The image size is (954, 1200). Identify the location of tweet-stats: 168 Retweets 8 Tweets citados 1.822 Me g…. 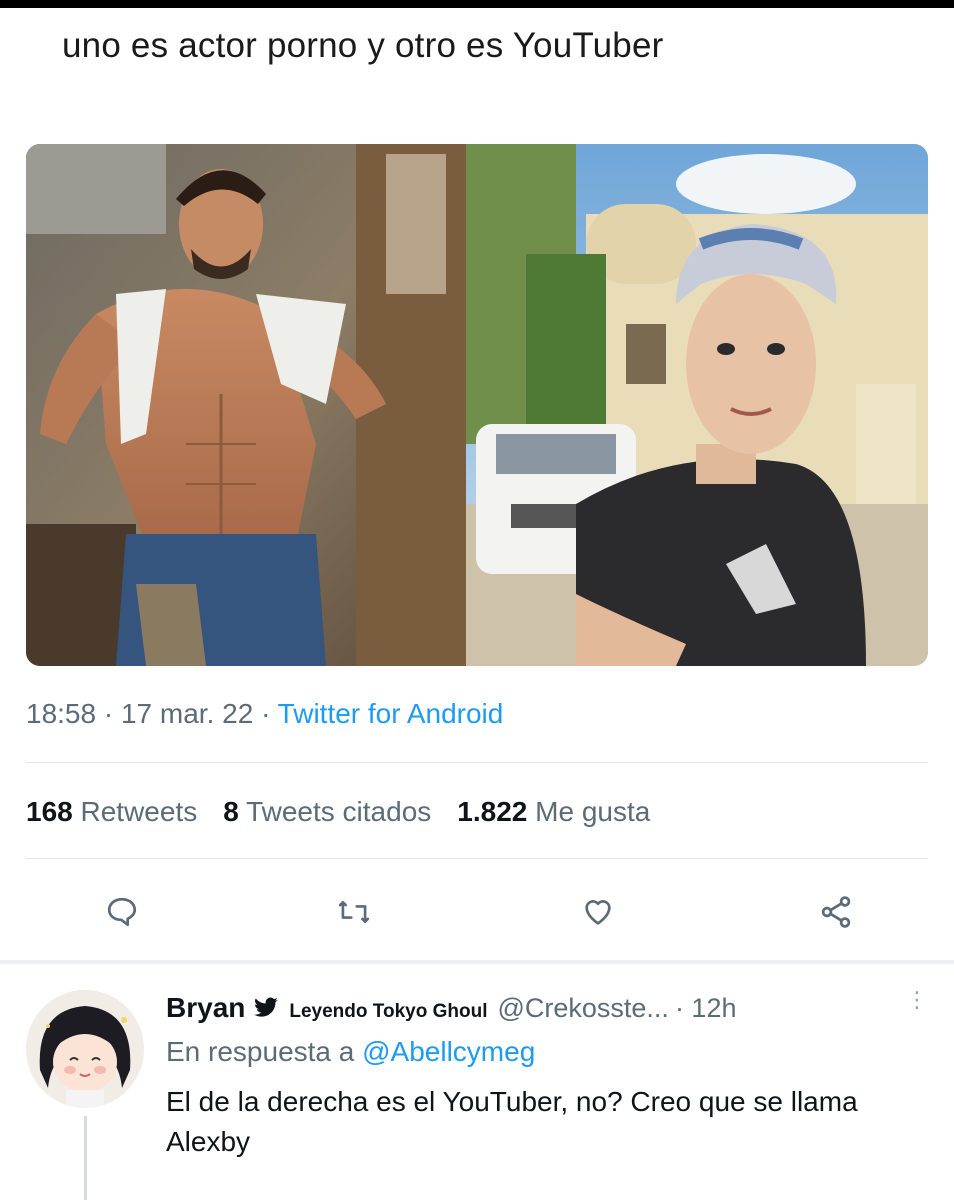
(338, 812).